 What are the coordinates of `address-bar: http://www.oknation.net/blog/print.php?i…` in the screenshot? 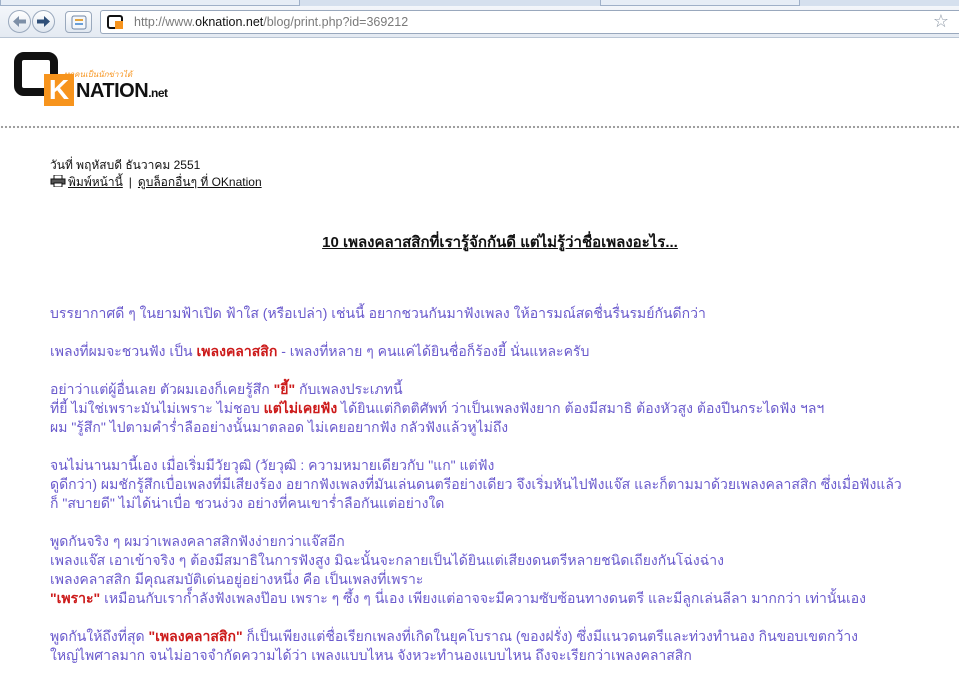 It's located at (529, 22).